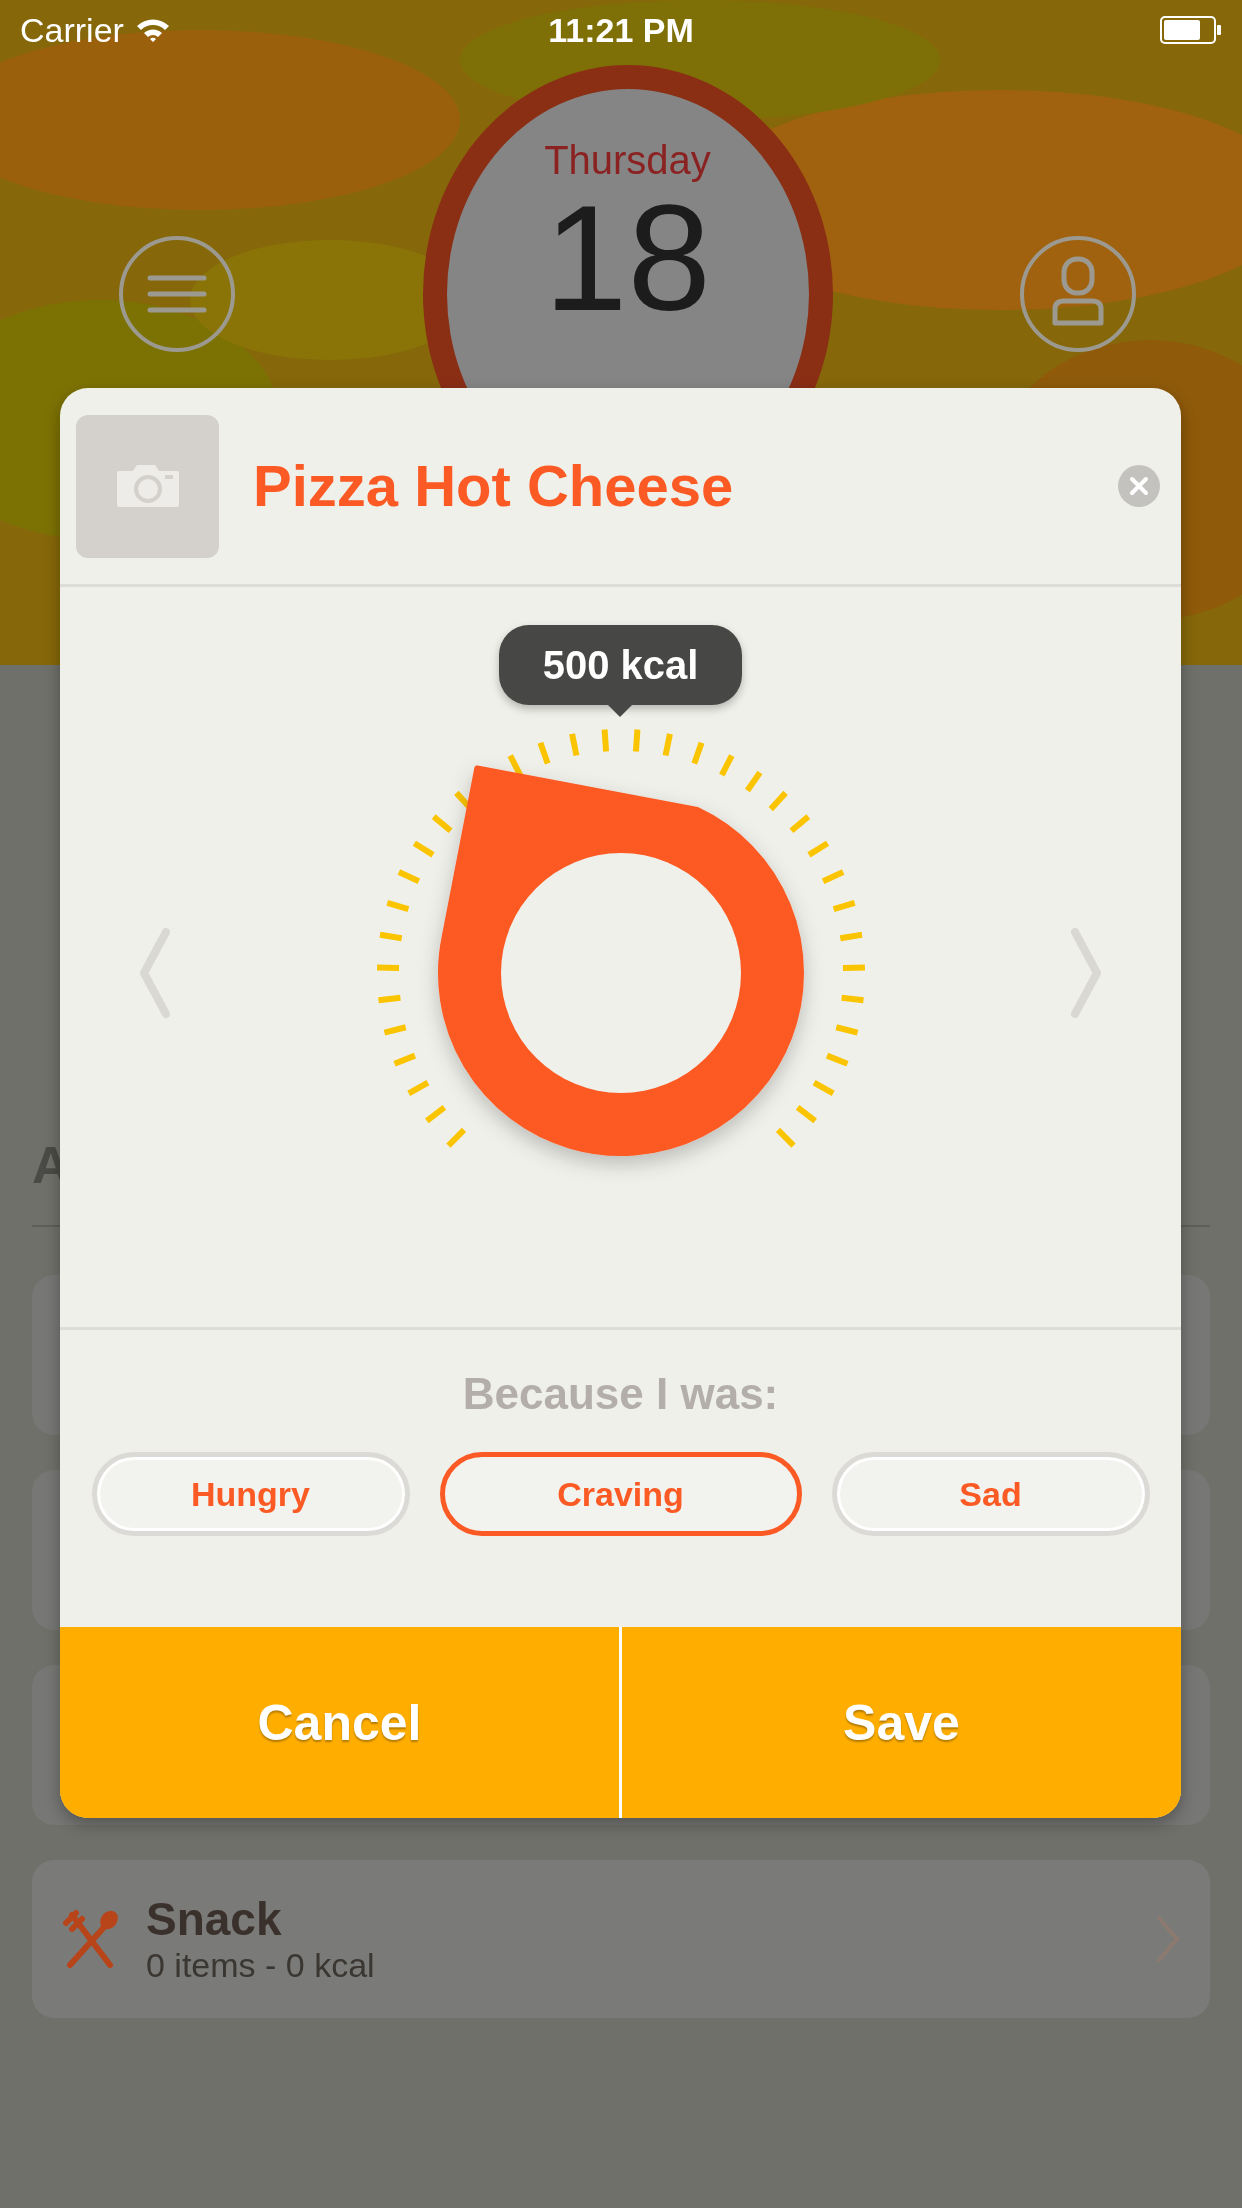 Image resolution: width=1242 pixels, height=2208 pixels. Describe the element at coordinates (152, 30) in the screenshot. I see `wifi-icon` at that location.